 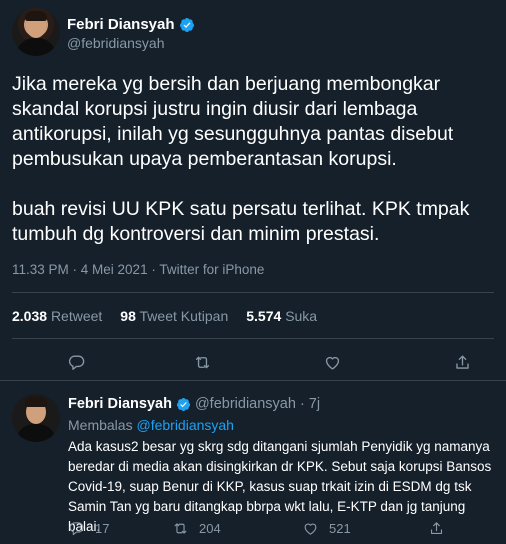 I want to click on author-name-line: Febri Diansyah, so click(x=131, y=24).